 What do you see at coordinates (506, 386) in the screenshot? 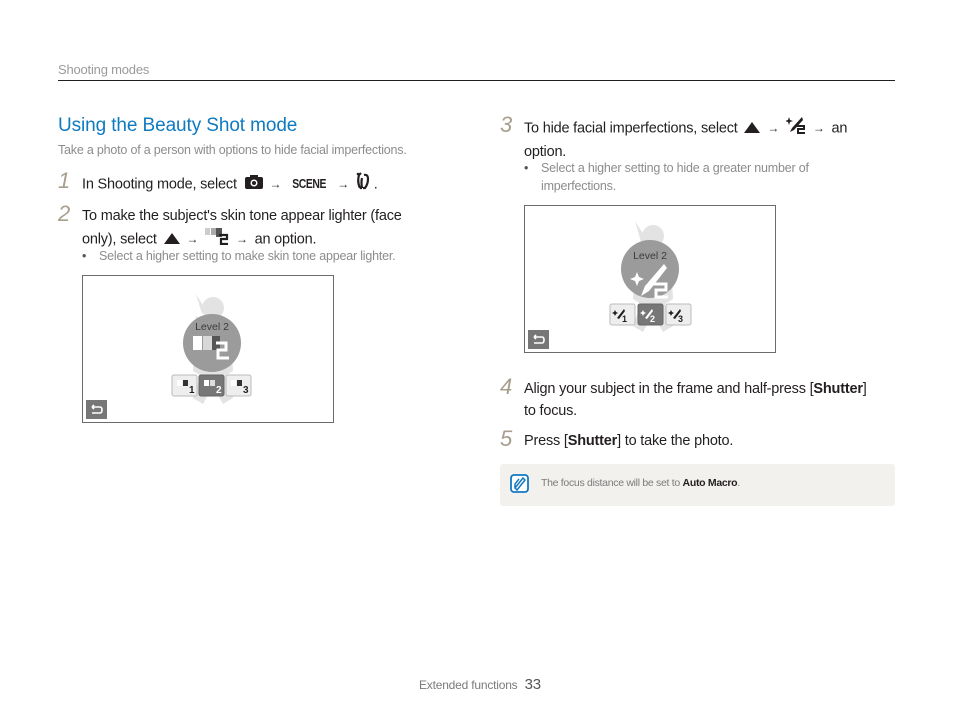
I see `step-number: 4` at bounding box center [506, 386].